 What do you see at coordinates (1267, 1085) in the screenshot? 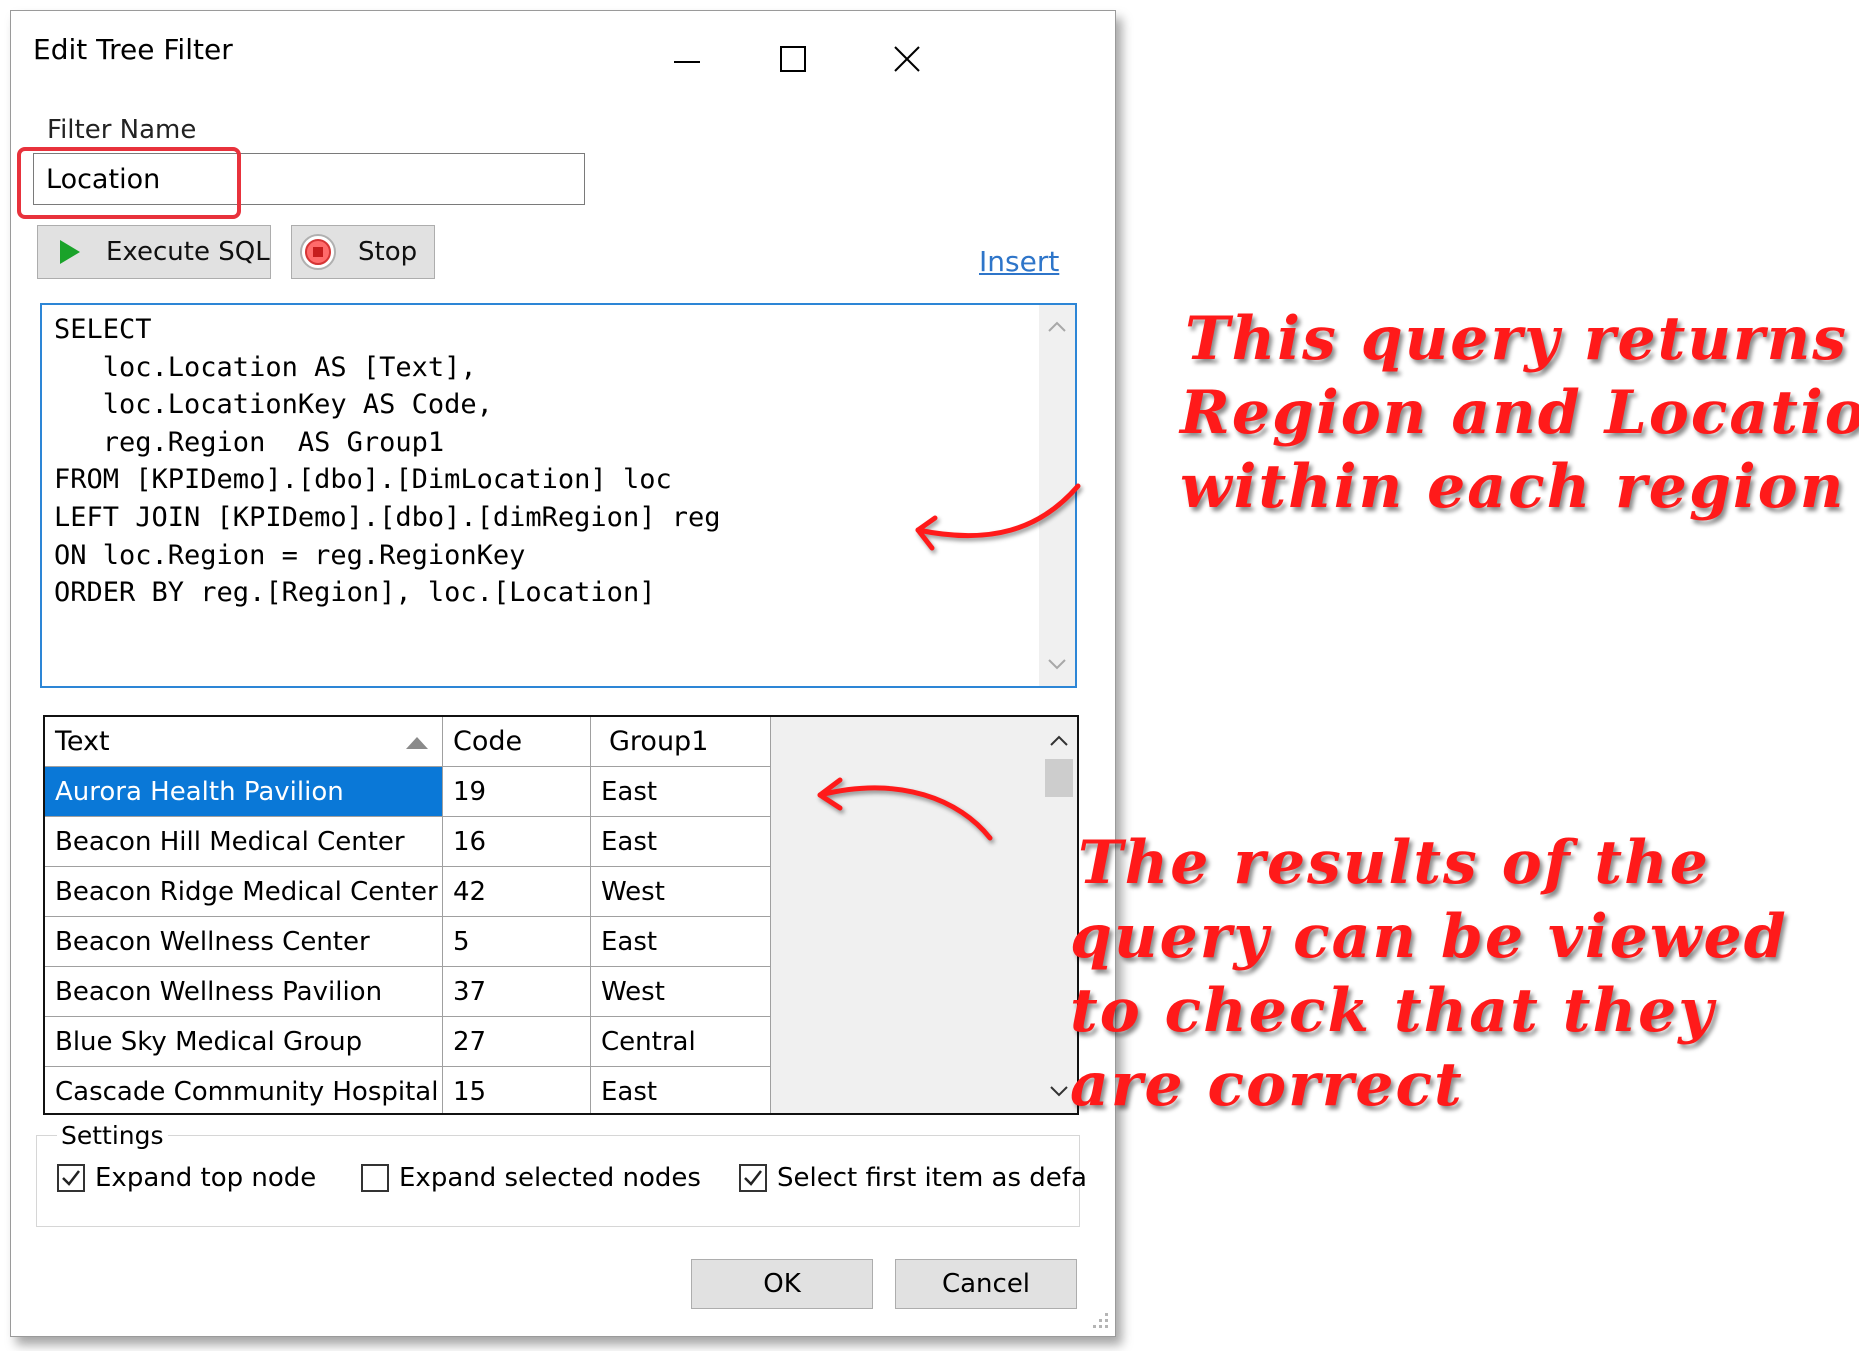
I see `annotation-results-line-4: are correct` at bounding box center [1267, 1085].